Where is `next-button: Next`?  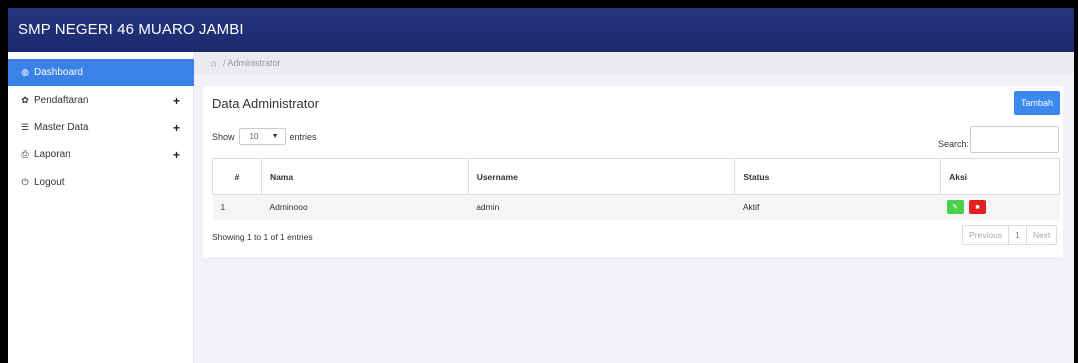 next-button: Next is located at coordinates (1041, 235).